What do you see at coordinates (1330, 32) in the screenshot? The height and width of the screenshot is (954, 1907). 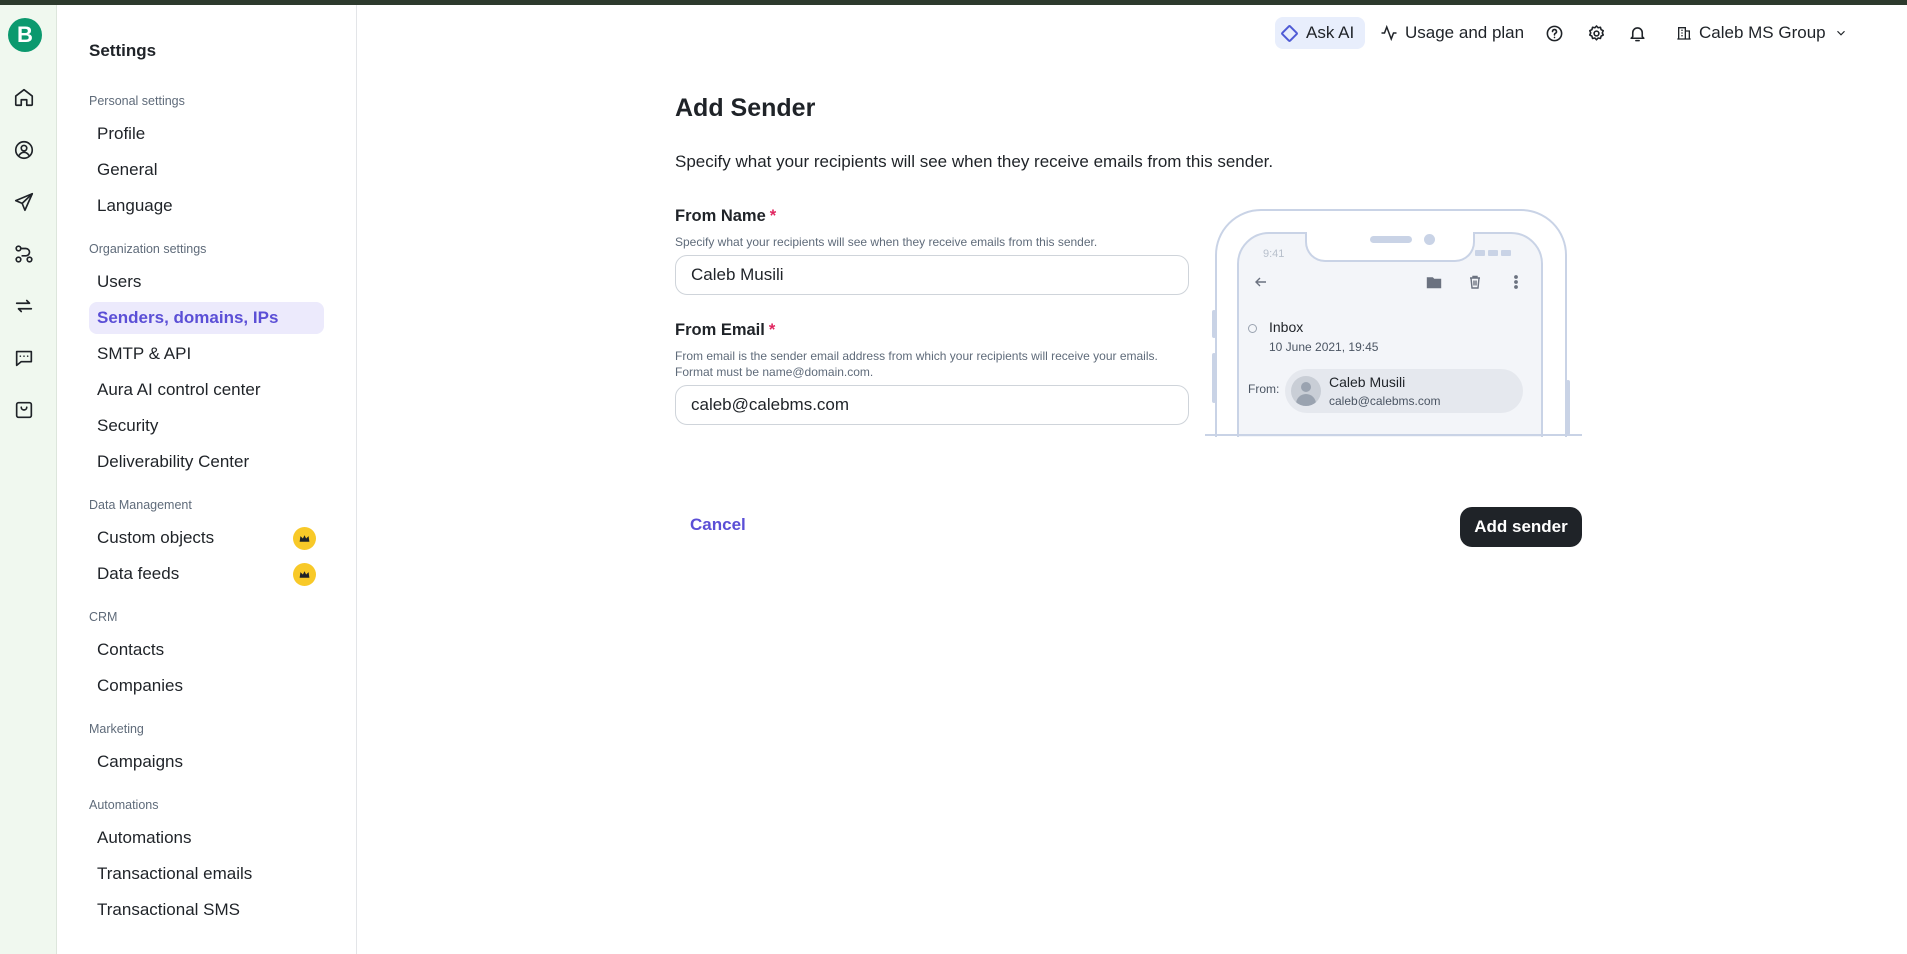 I see `ask-ai-label: Ask AI` at bounding box center [1330, 32].